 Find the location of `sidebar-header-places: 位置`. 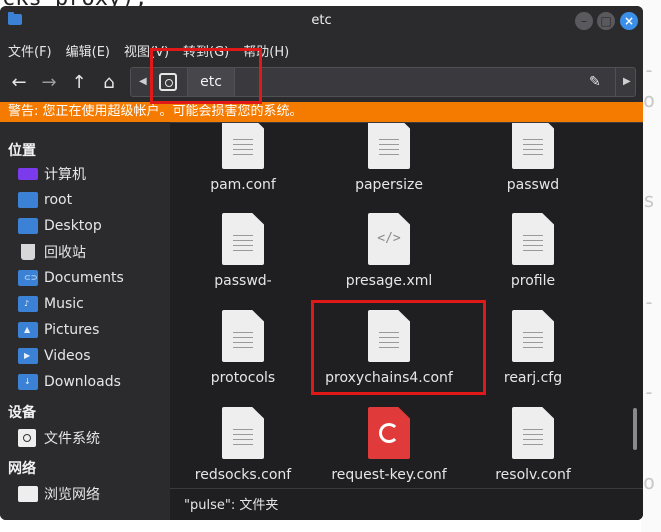

sidebar-header-places: 位置 is located at coordinates (22, 151).